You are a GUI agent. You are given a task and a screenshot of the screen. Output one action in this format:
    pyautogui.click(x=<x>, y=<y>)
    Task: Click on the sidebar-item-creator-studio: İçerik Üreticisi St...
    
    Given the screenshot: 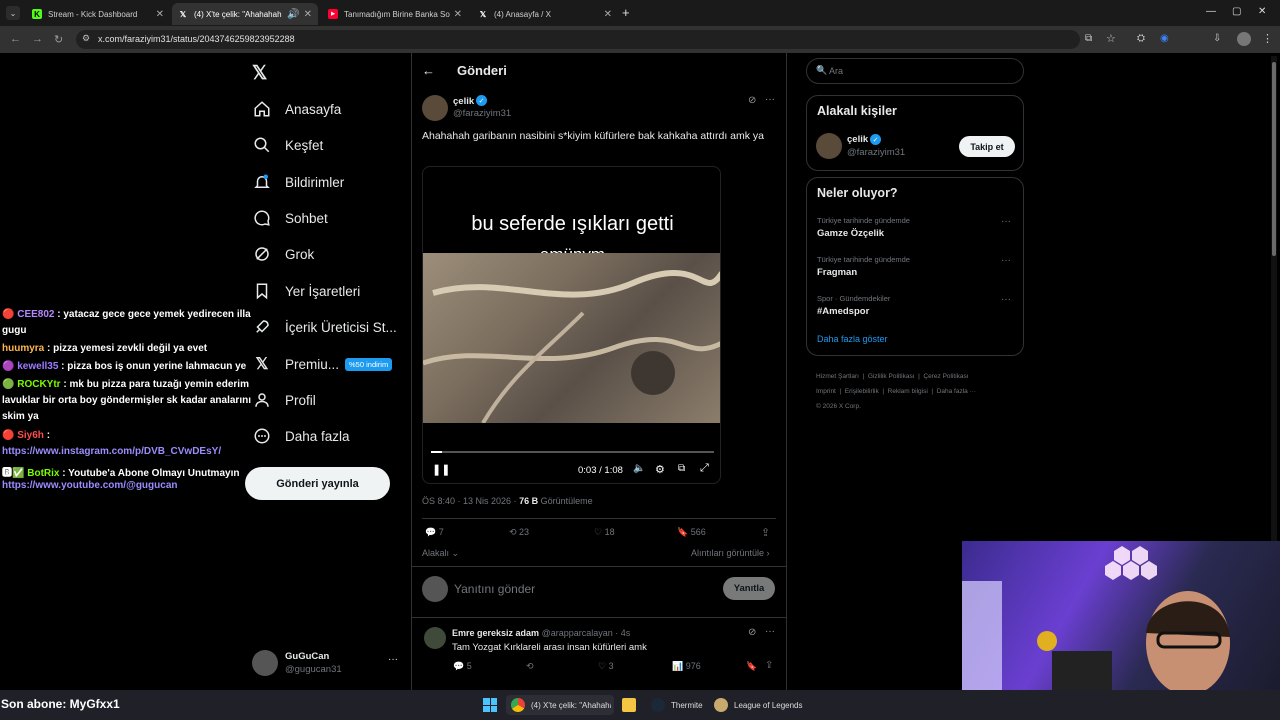 What is the action you would take?
    pyautogui.click(x=324, y=327)
    